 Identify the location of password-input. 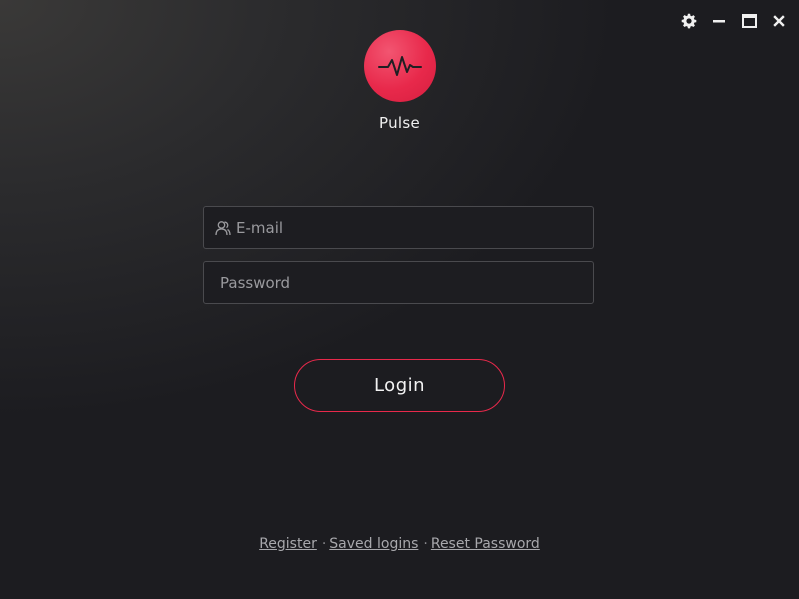
(398, 282).